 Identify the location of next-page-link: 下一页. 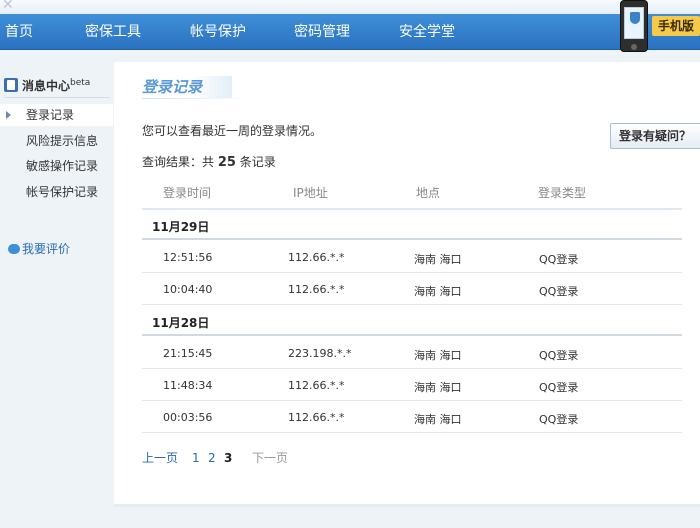
(270, 458).